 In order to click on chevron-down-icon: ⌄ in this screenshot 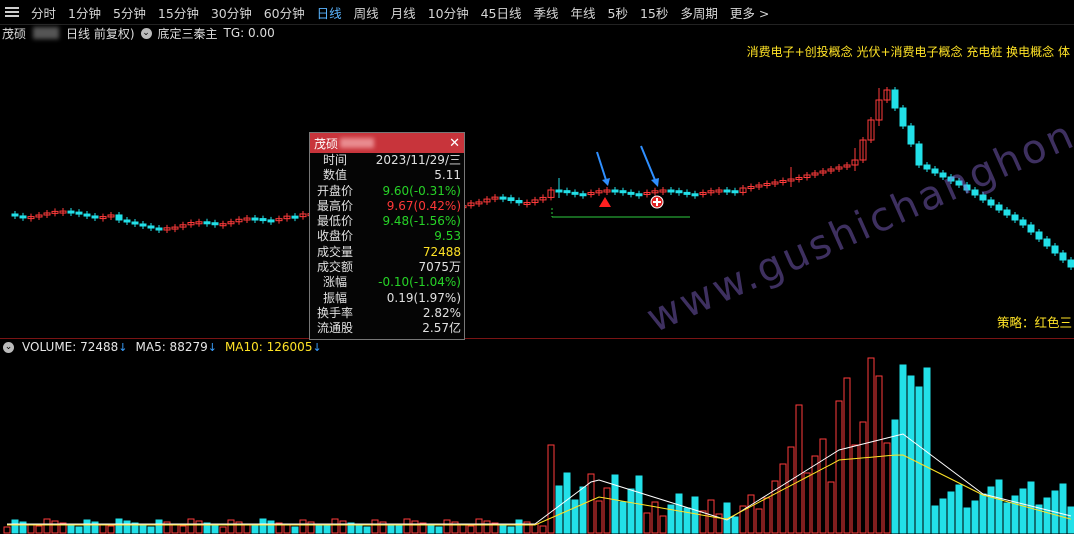, I will do `click(8, 347)`.